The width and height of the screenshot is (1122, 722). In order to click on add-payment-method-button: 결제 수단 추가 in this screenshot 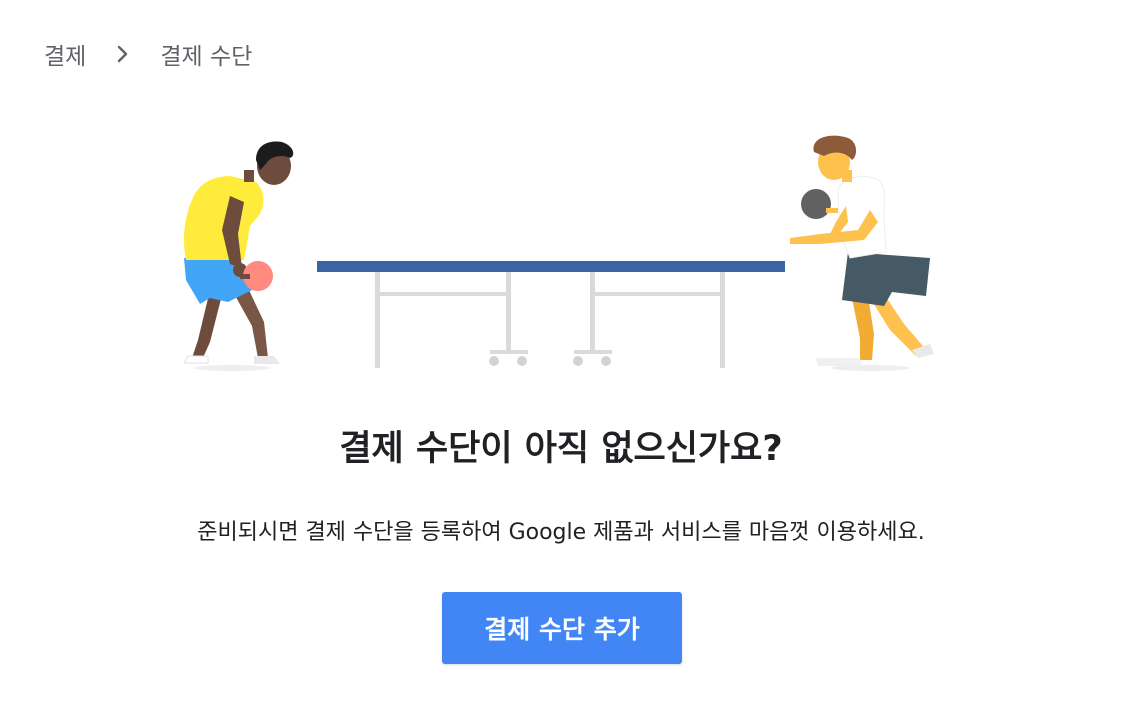, I will do `click(562, 628)`.